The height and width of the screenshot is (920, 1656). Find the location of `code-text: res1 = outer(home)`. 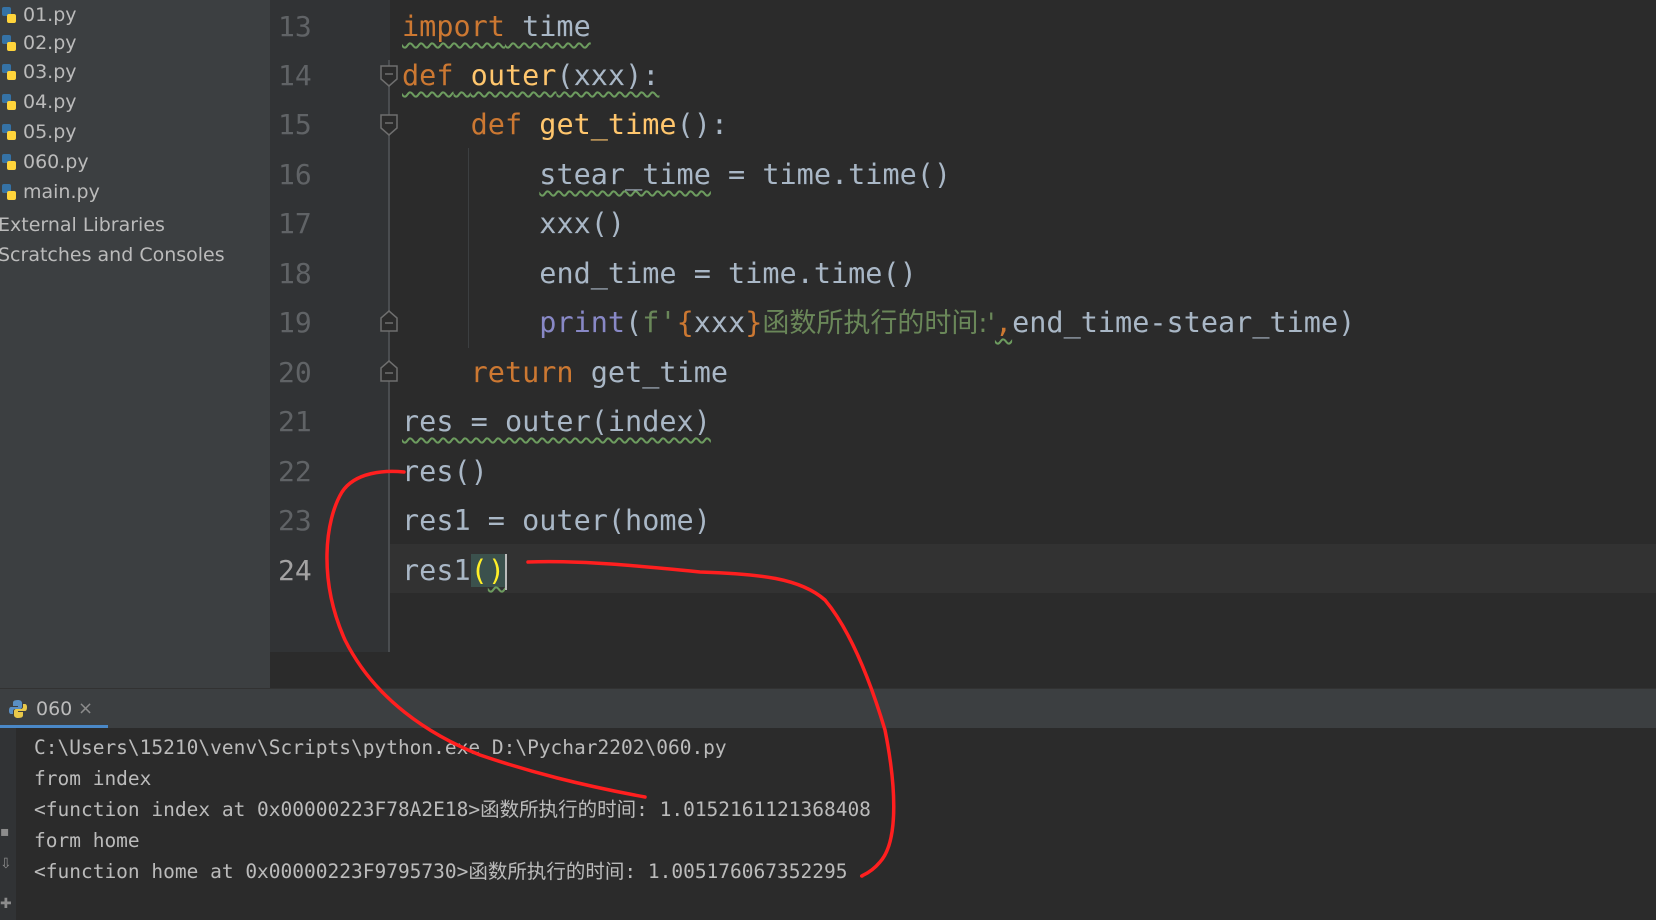

code-text: res1 = outer(home) is located at coordinates (556, 520).